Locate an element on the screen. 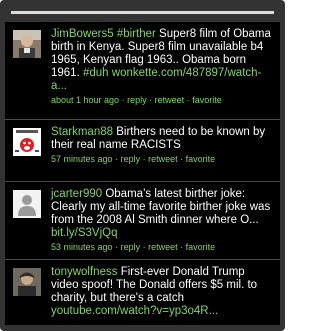 The image size is (320, 331). tweet-timestamp: 57 minutes ago is located at coordinates (82, 159).